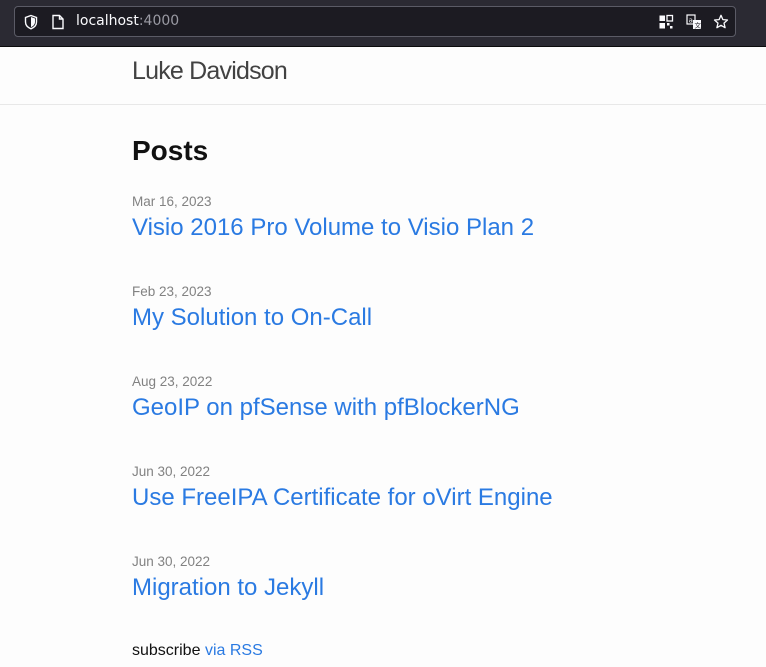 The height and width of the screenshot is (667, 766). I want to click on post-item: Jun 30, 2022 Migration to Jekyll, so click(228, 578).